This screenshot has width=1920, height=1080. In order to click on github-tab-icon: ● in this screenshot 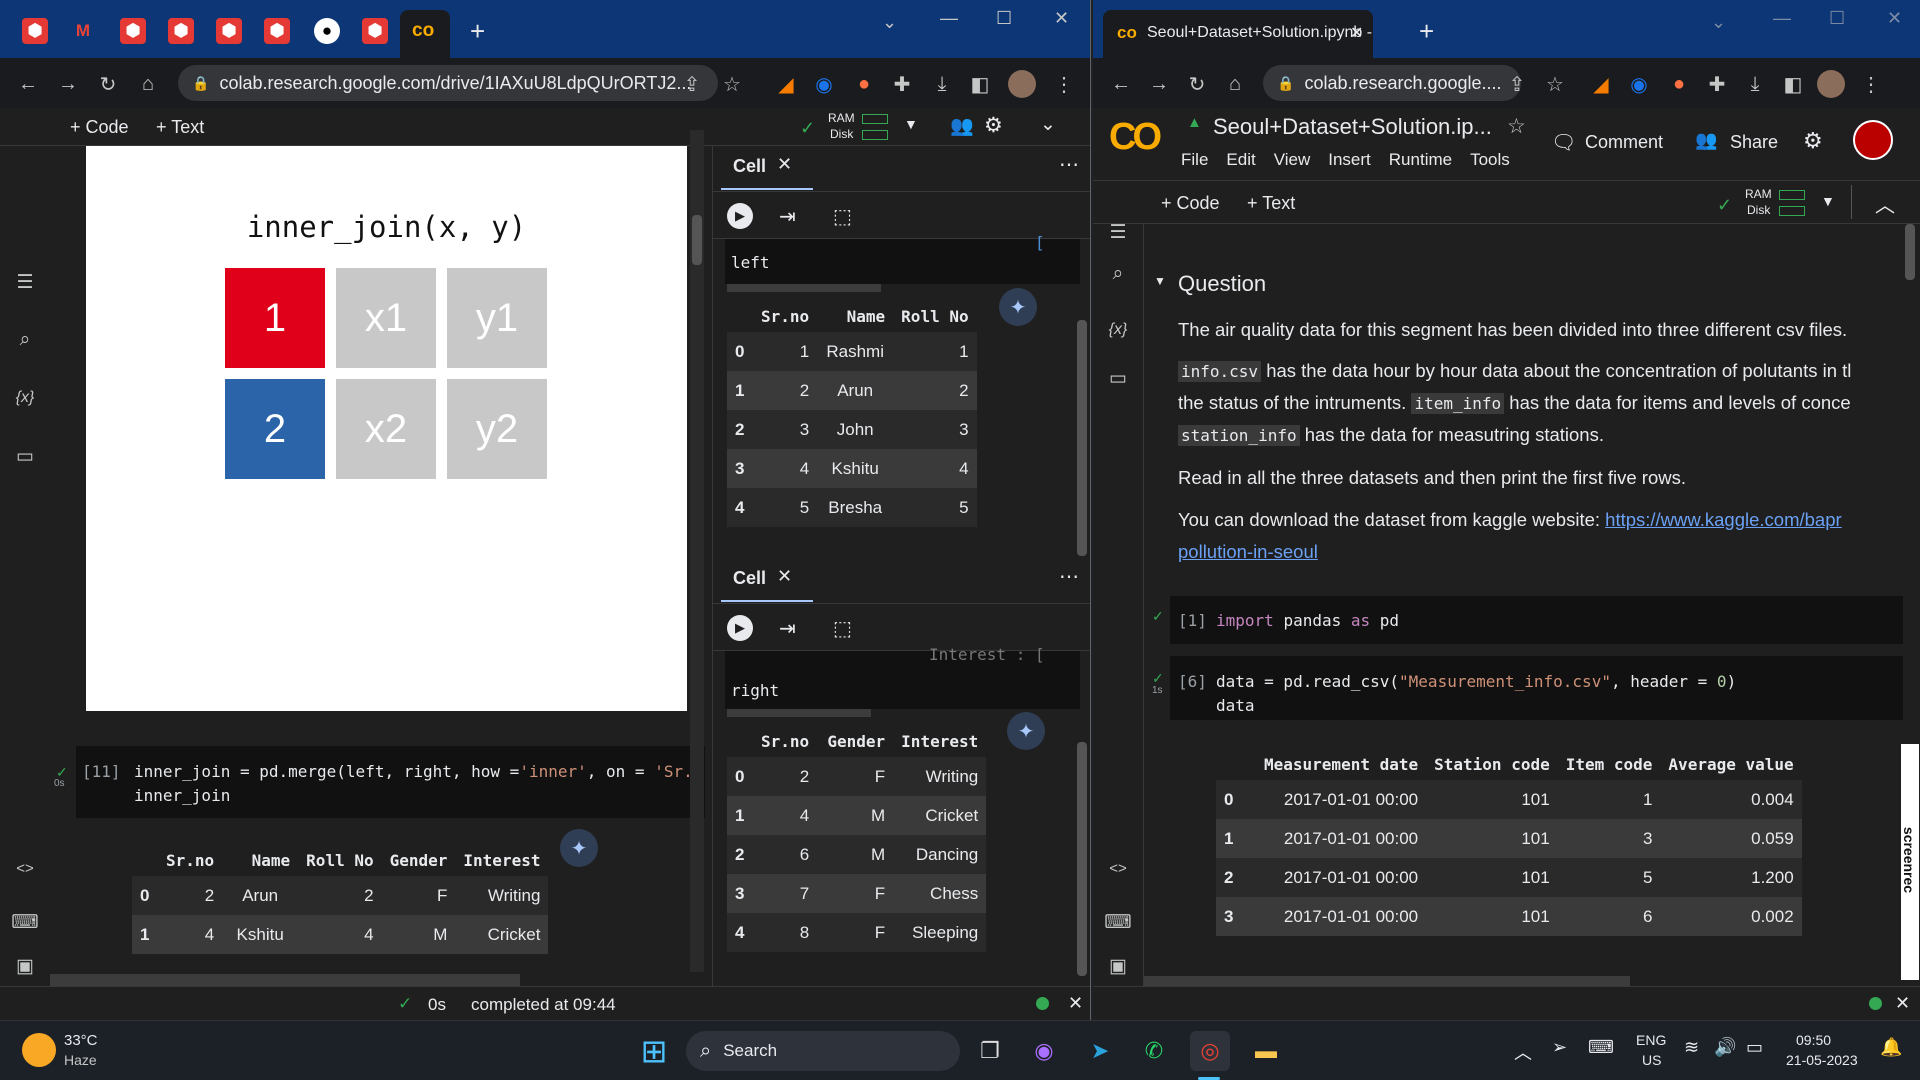, I will do `click(327, 31)`.